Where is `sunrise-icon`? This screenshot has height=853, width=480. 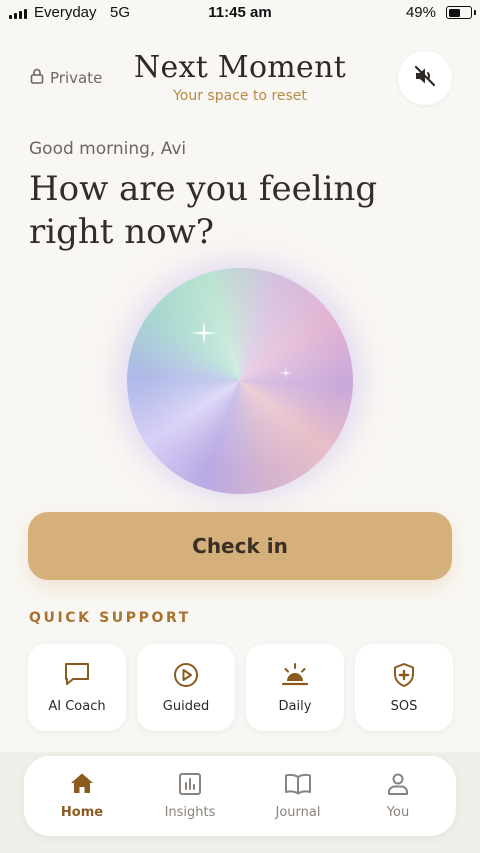 sunrise-icon is located at coordinates (295, 675).